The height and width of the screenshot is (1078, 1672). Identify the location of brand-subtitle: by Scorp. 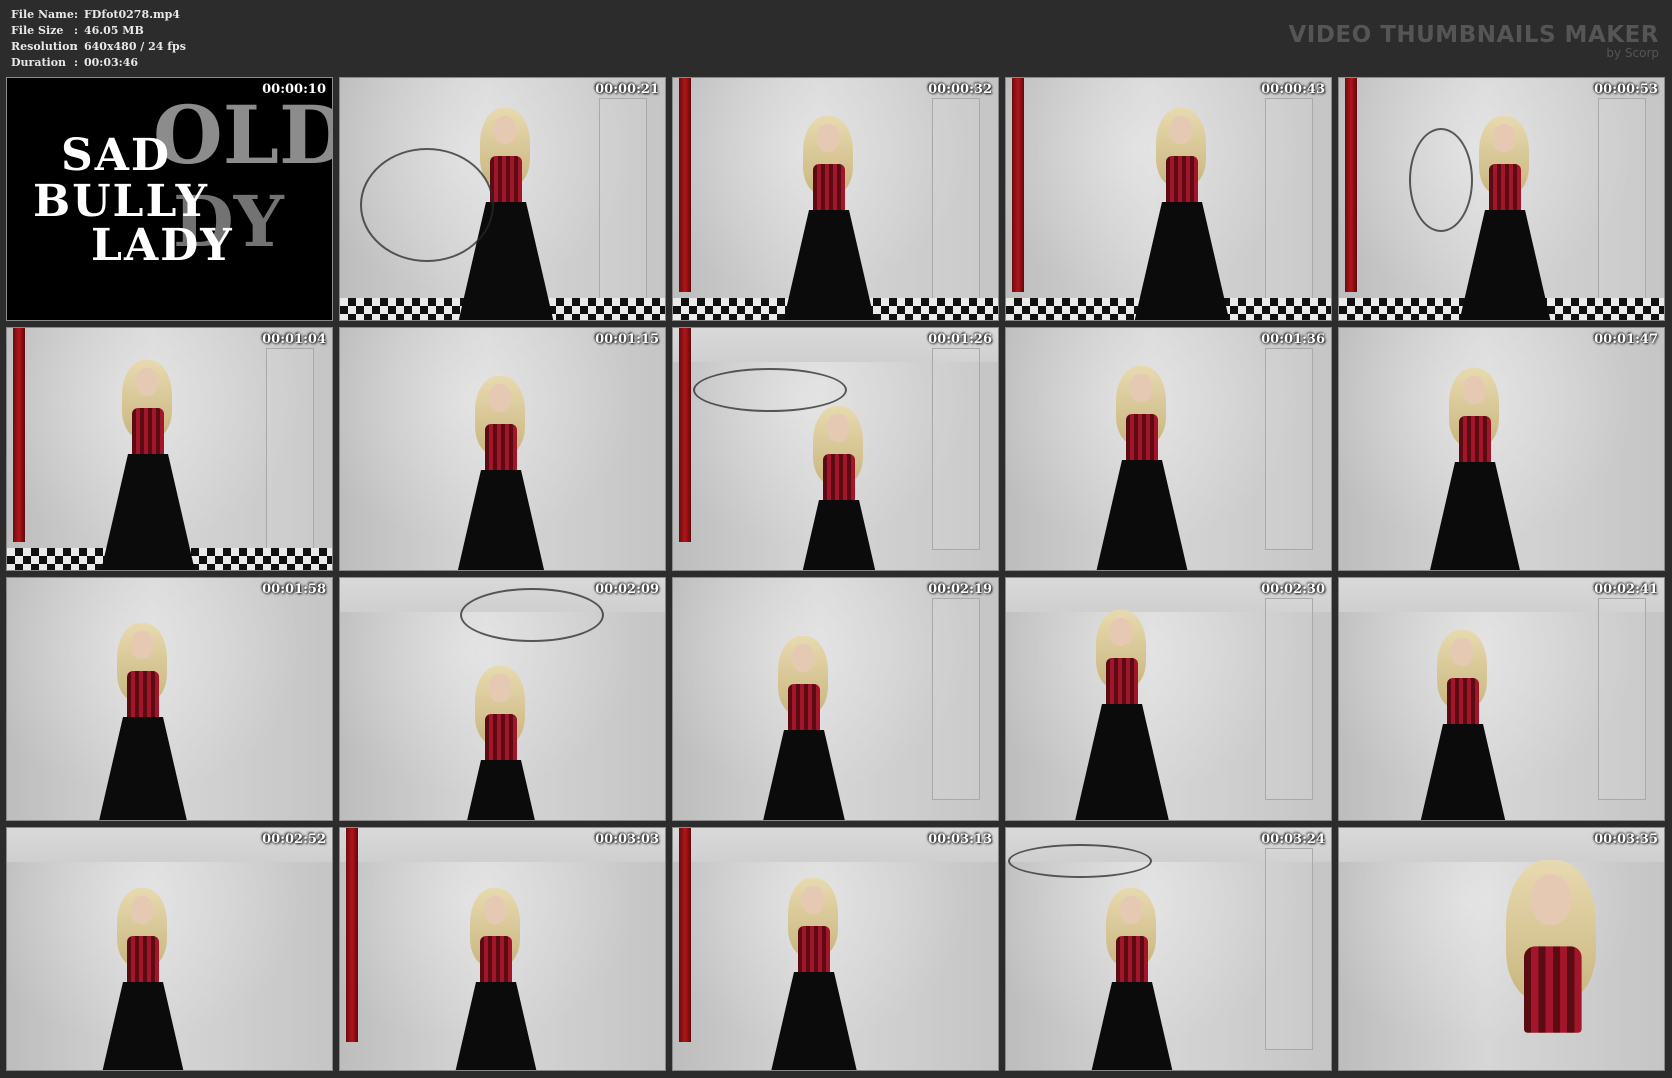
(1632, 53).